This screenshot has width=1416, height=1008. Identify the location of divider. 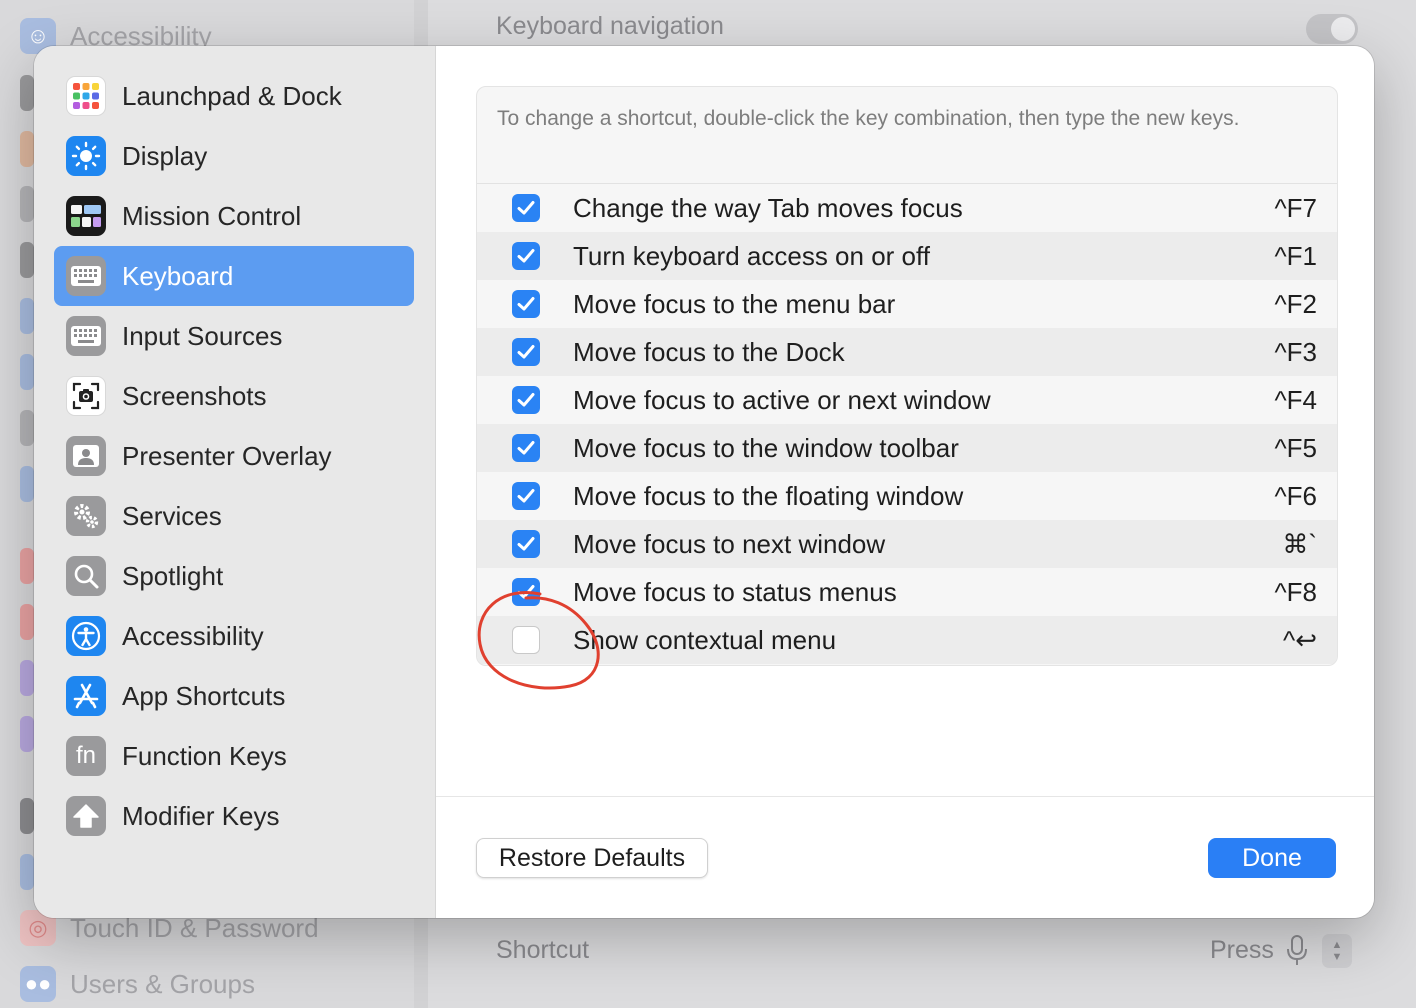
(905, 796).